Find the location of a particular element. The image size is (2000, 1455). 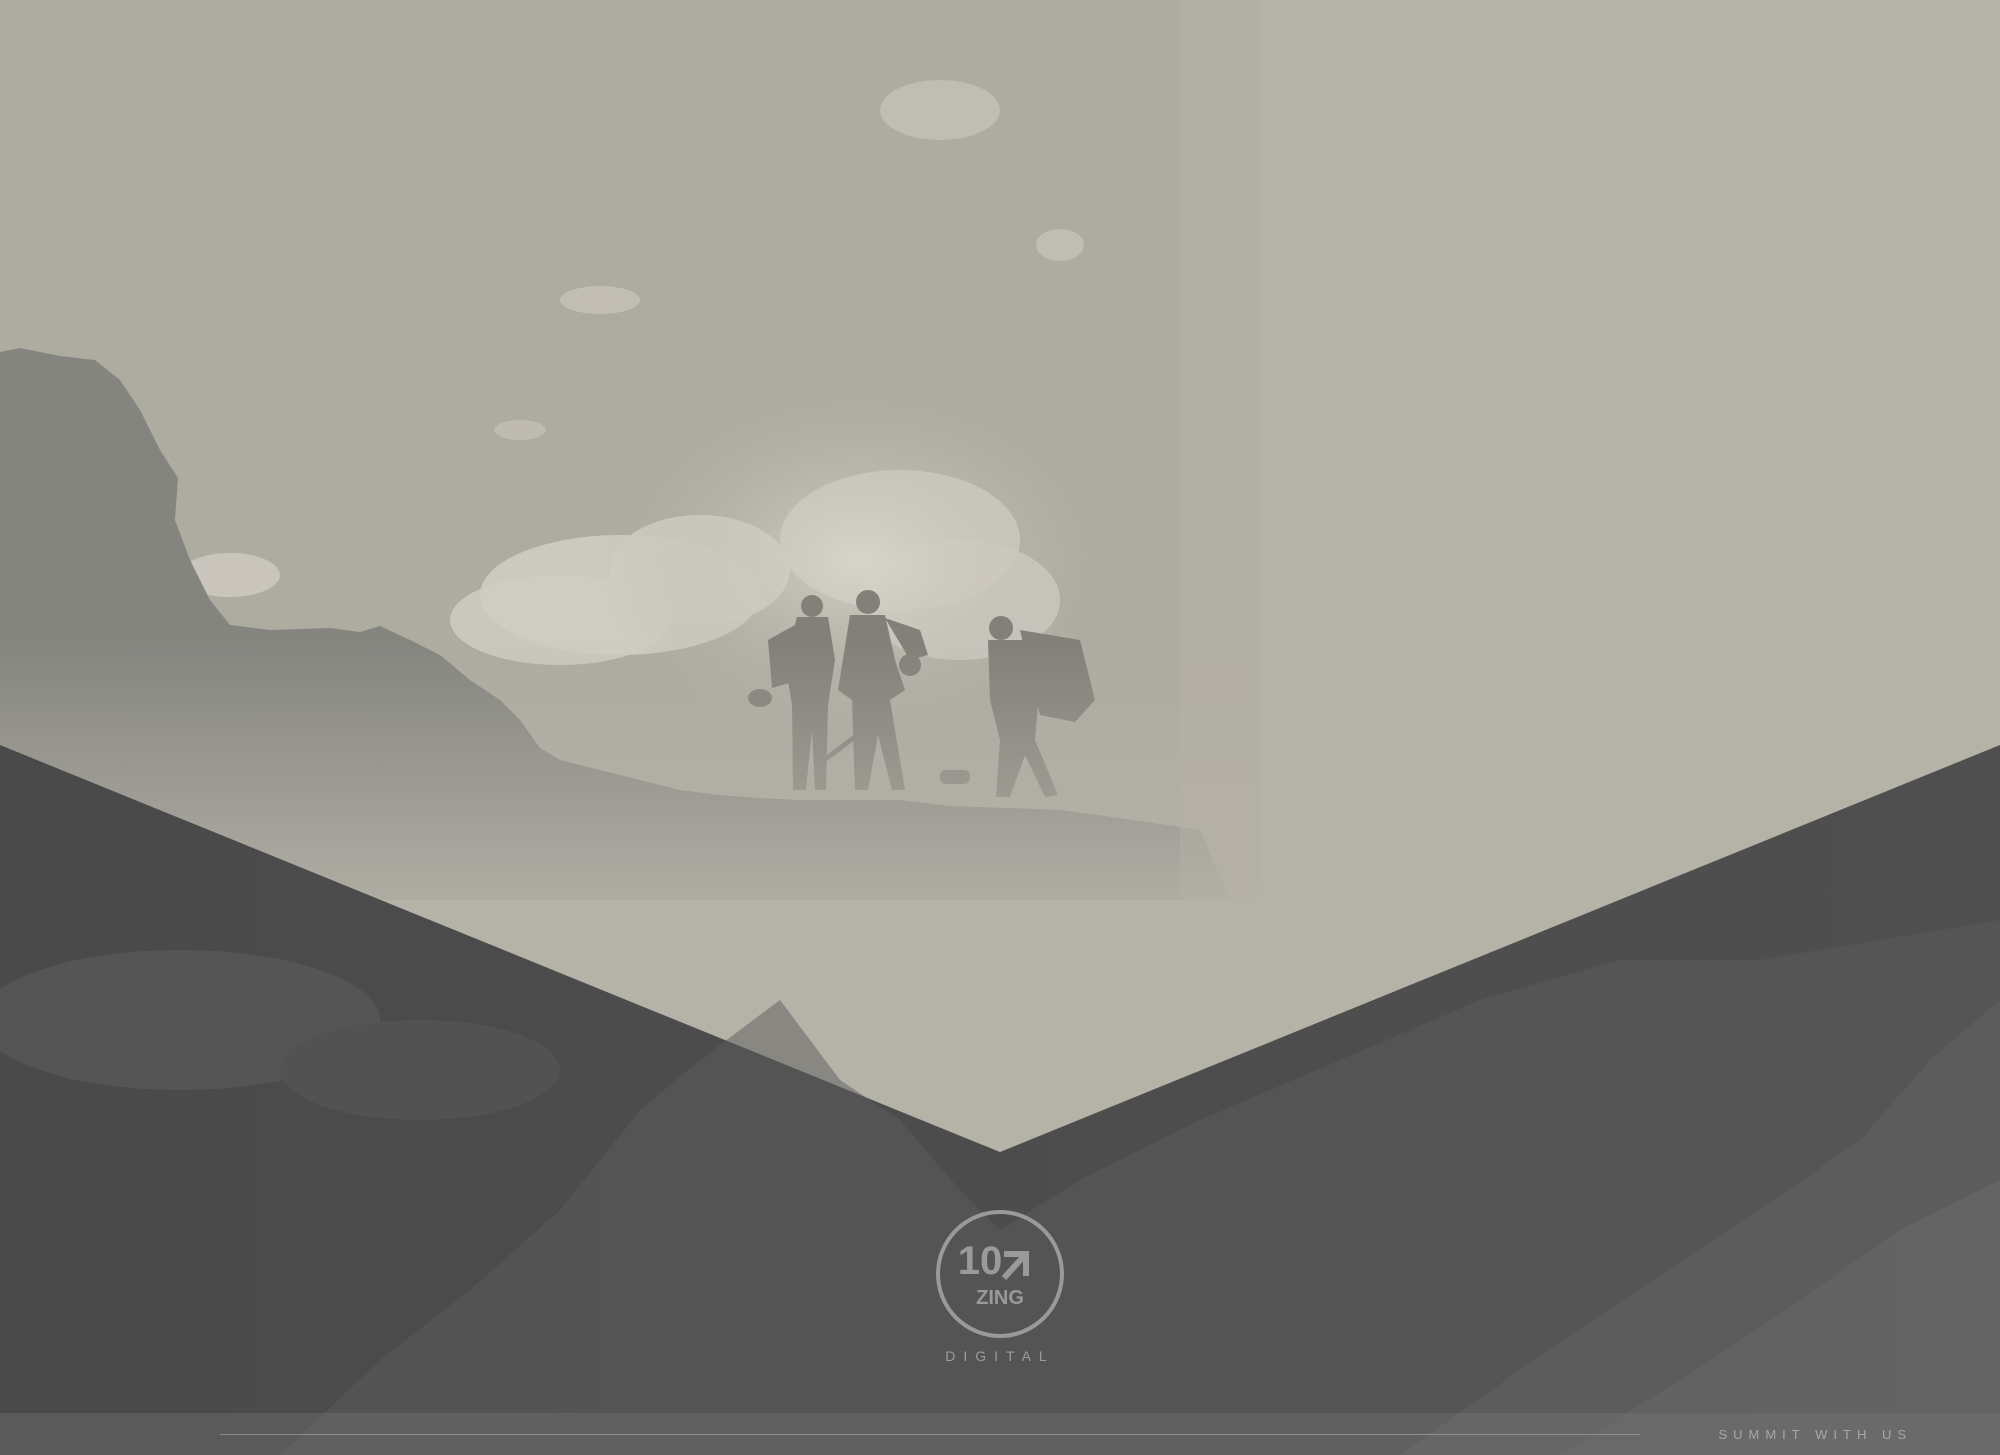

logo-badge: 10 ZING is located at coordinates (1000, 1274).